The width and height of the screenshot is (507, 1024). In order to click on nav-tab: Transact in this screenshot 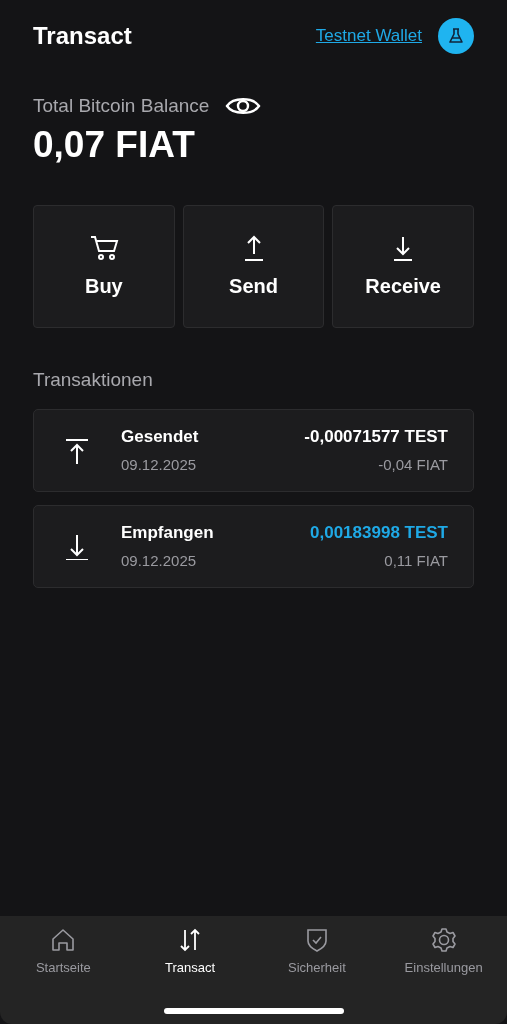, I will do `click(190, 962)`.